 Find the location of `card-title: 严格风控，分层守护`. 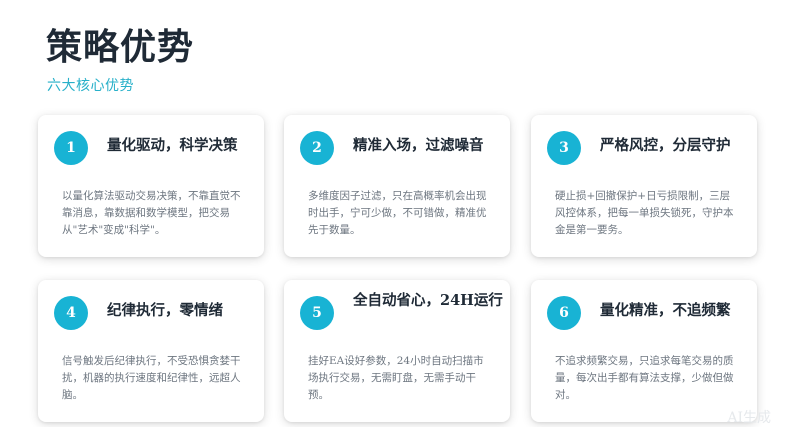

card-title: 严格风控，分层守护 is located at coordinates (665, 145).